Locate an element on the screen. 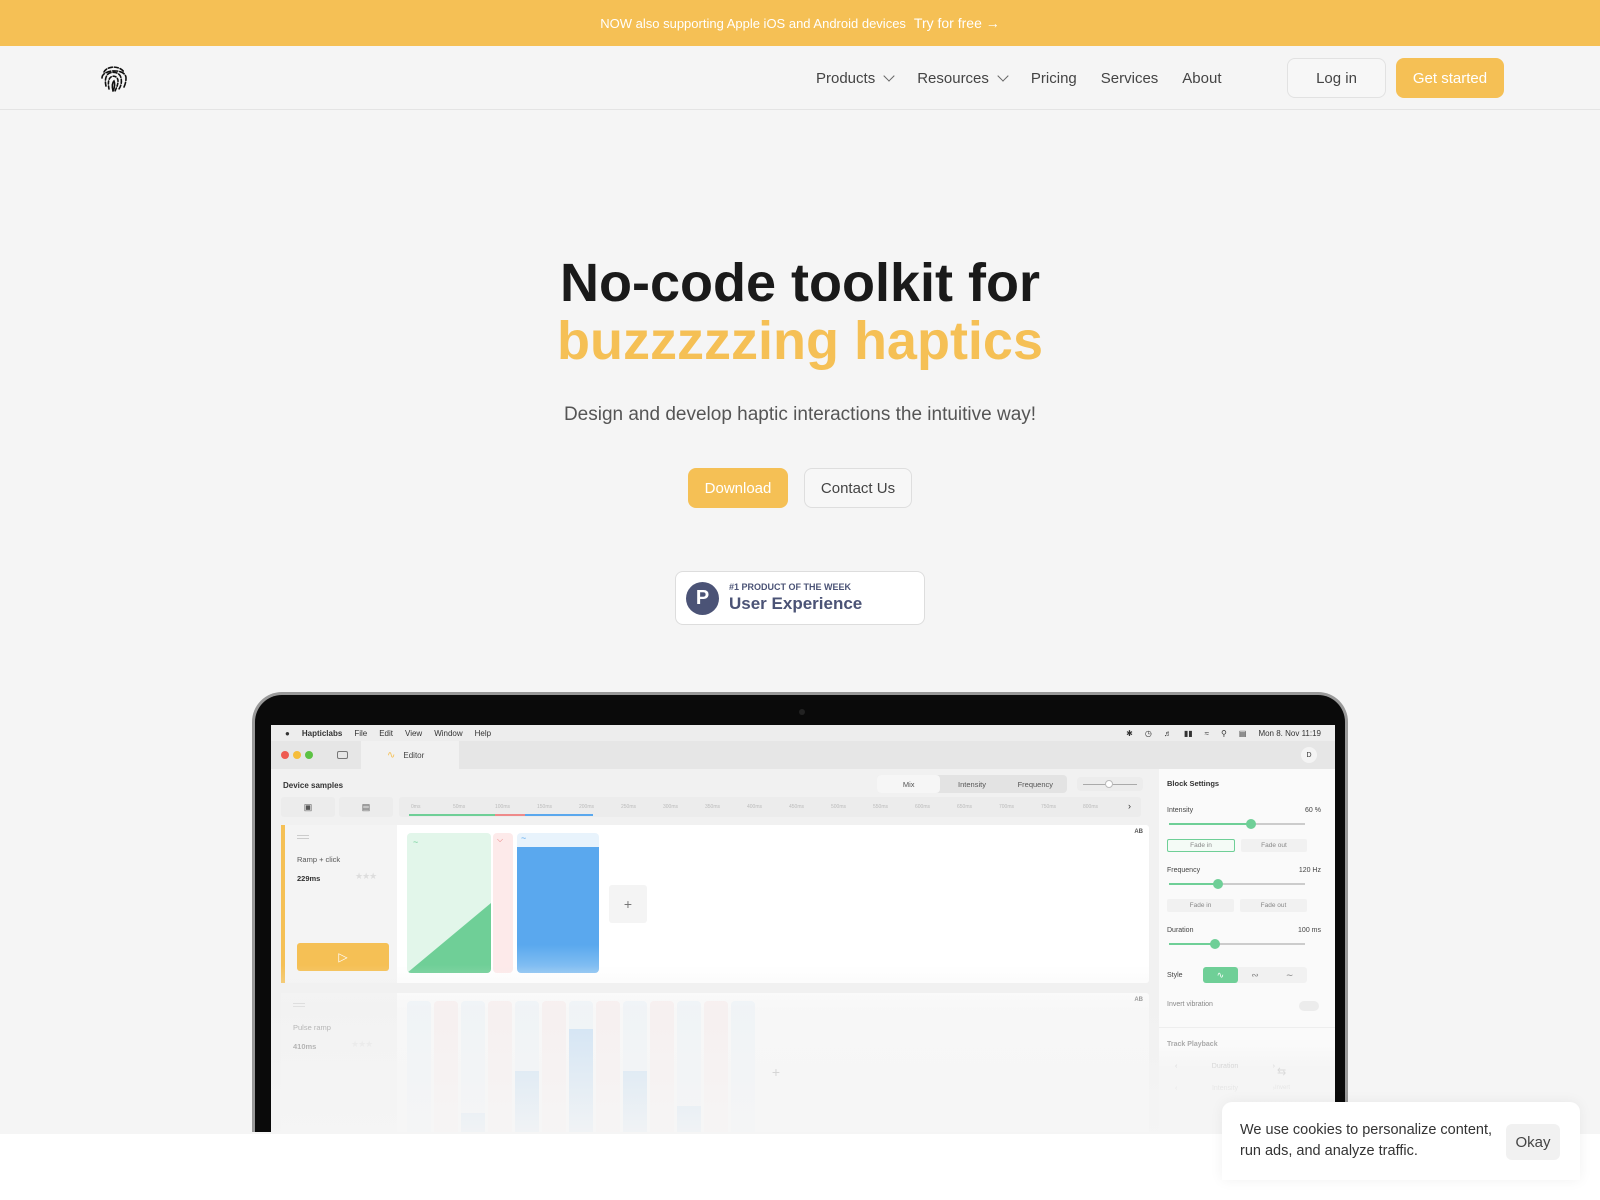 The image size is (1600, 1200). download-button: Download is located at coordinates (738, 488).